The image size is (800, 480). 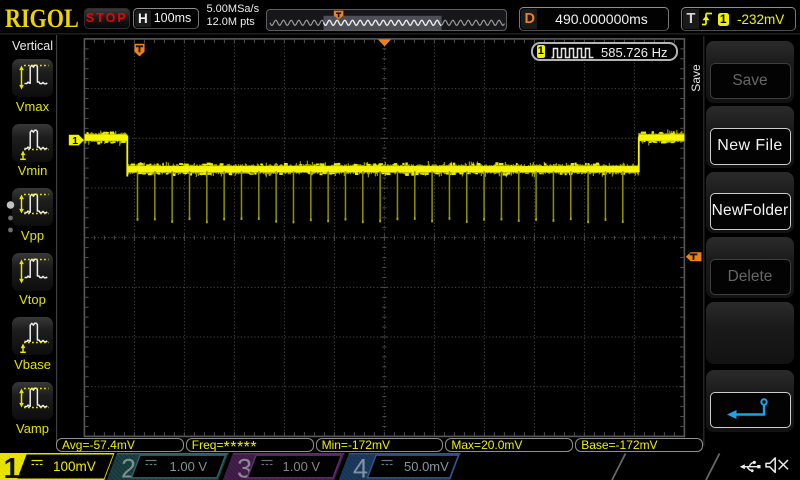 I want to click on svg-text: 100mV, so click(x=74, y=466).